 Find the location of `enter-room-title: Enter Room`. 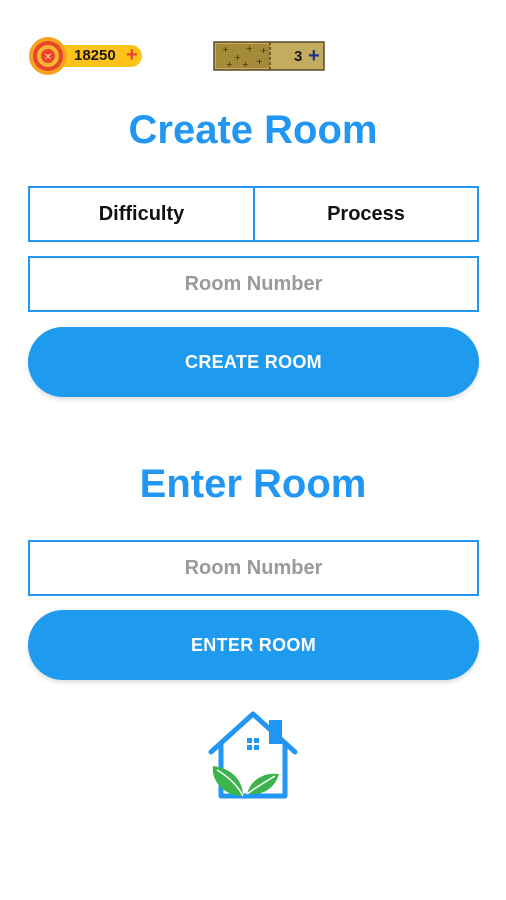

enter-room-title: Enter Room is located at coordinates (253, 484).